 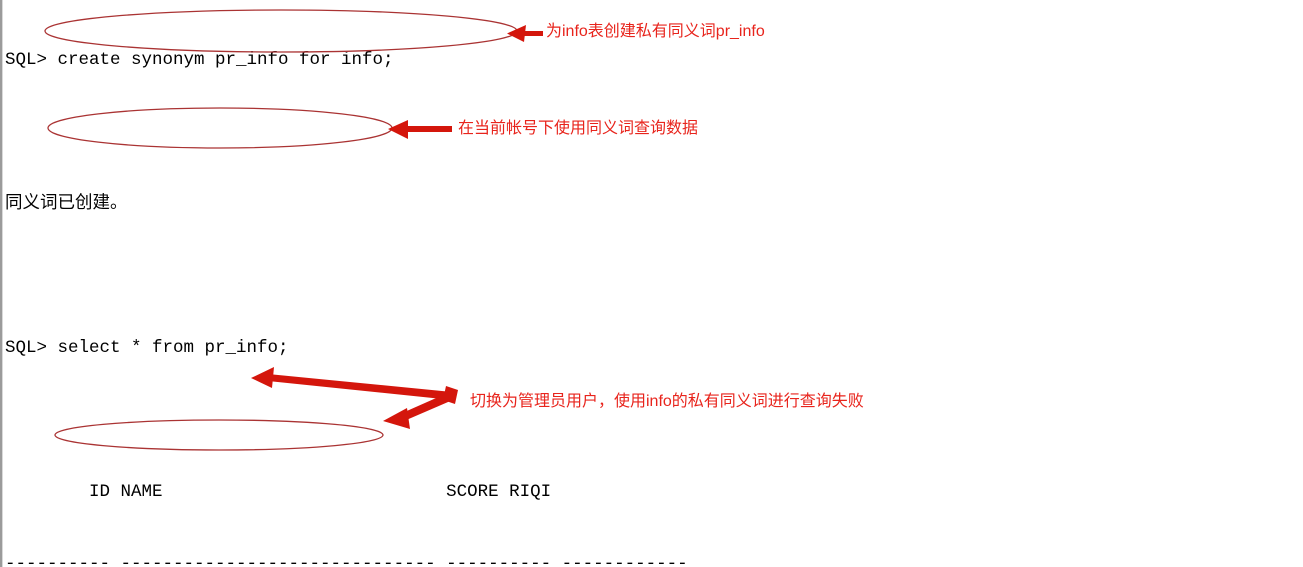 I want to click on window-left-border-highlight, so click(x=2, y=283).